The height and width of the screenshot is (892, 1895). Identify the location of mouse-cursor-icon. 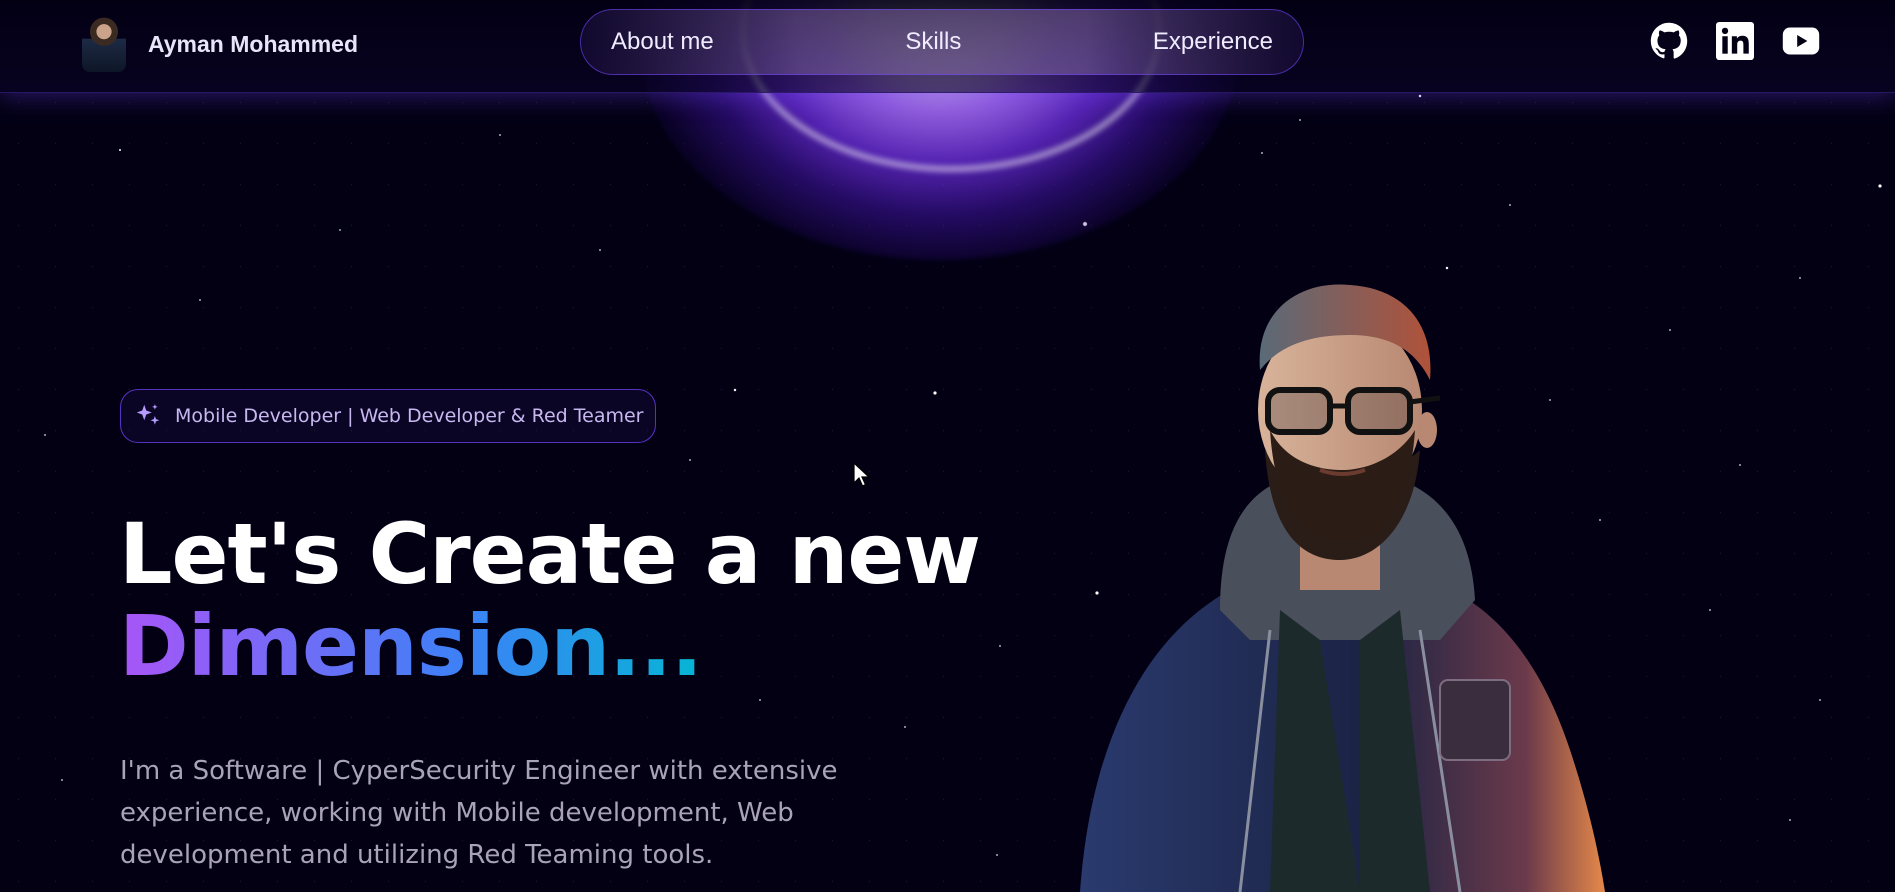
(862, 474).